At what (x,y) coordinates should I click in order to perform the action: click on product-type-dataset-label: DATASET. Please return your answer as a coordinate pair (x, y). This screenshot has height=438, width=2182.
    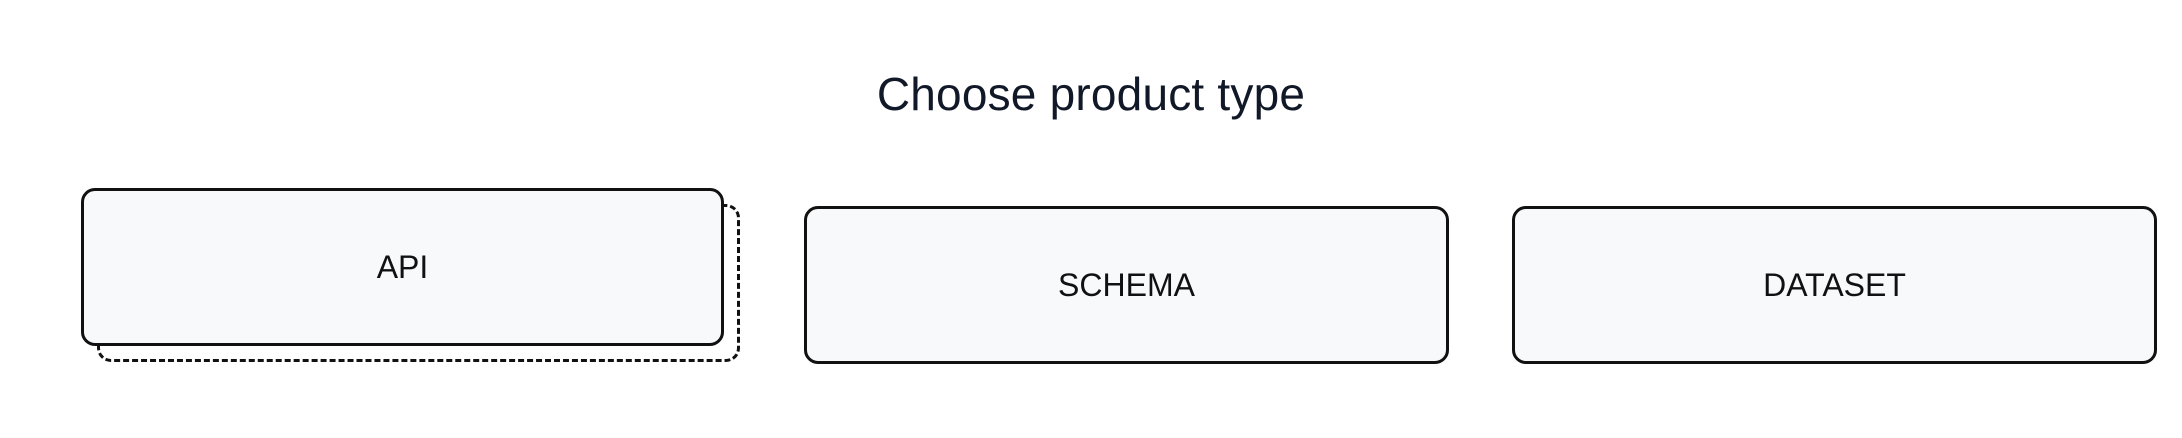
    Looking at the image, I should click on (1834, 284).